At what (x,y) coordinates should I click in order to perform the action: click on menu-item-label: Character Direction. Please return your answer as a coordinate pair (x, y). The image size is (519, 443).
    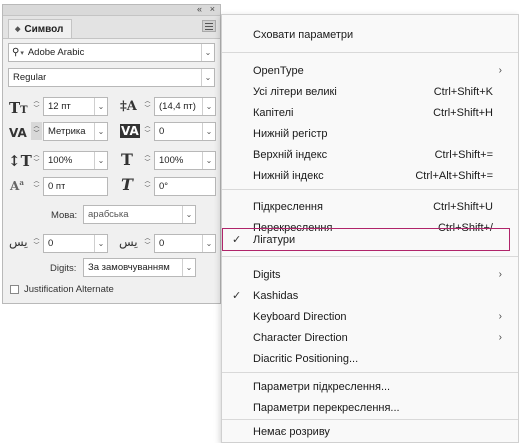
    Looking at the image, I should click on (300, 337).